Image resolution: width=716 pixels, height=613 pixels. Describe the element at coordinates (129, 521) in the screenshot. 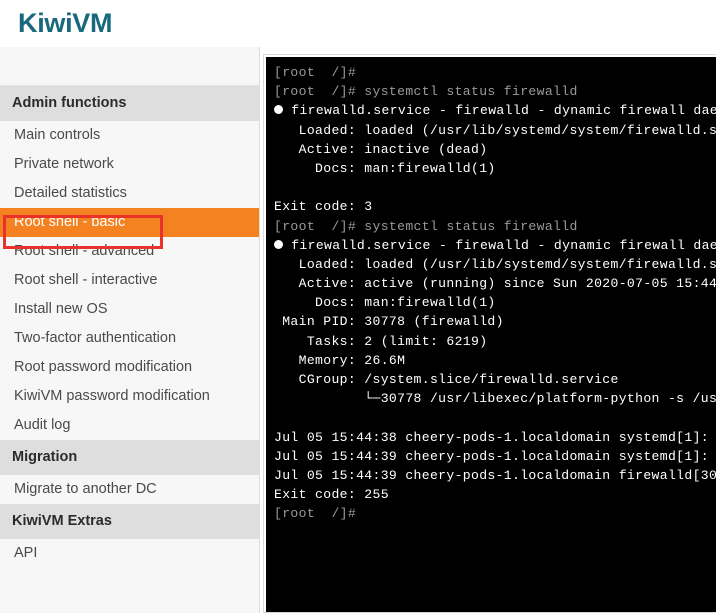

I see `sidebar-section-header: KiwiVM Extras` at that location.